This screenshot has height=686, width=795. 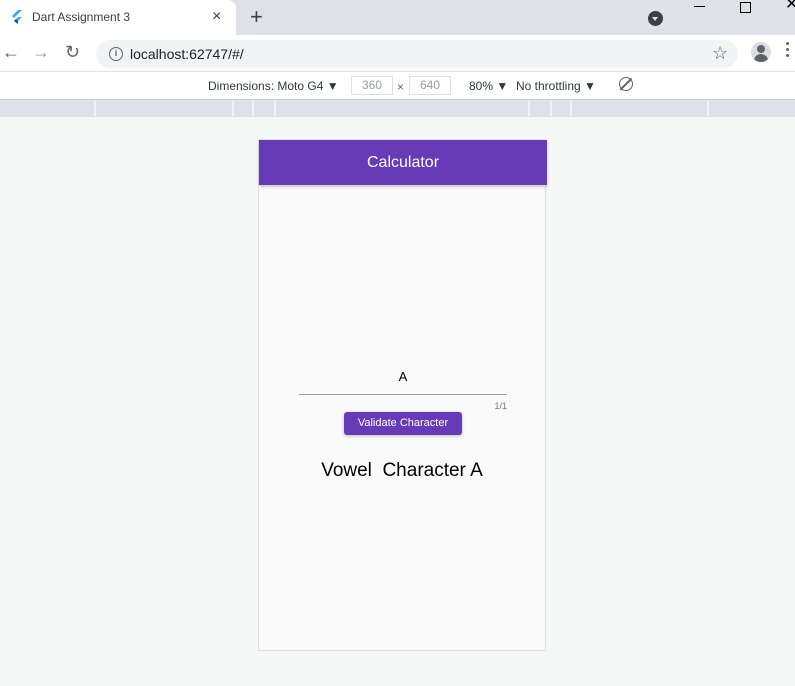 I want to click on avatar-icon, so click(x=761, y=52).